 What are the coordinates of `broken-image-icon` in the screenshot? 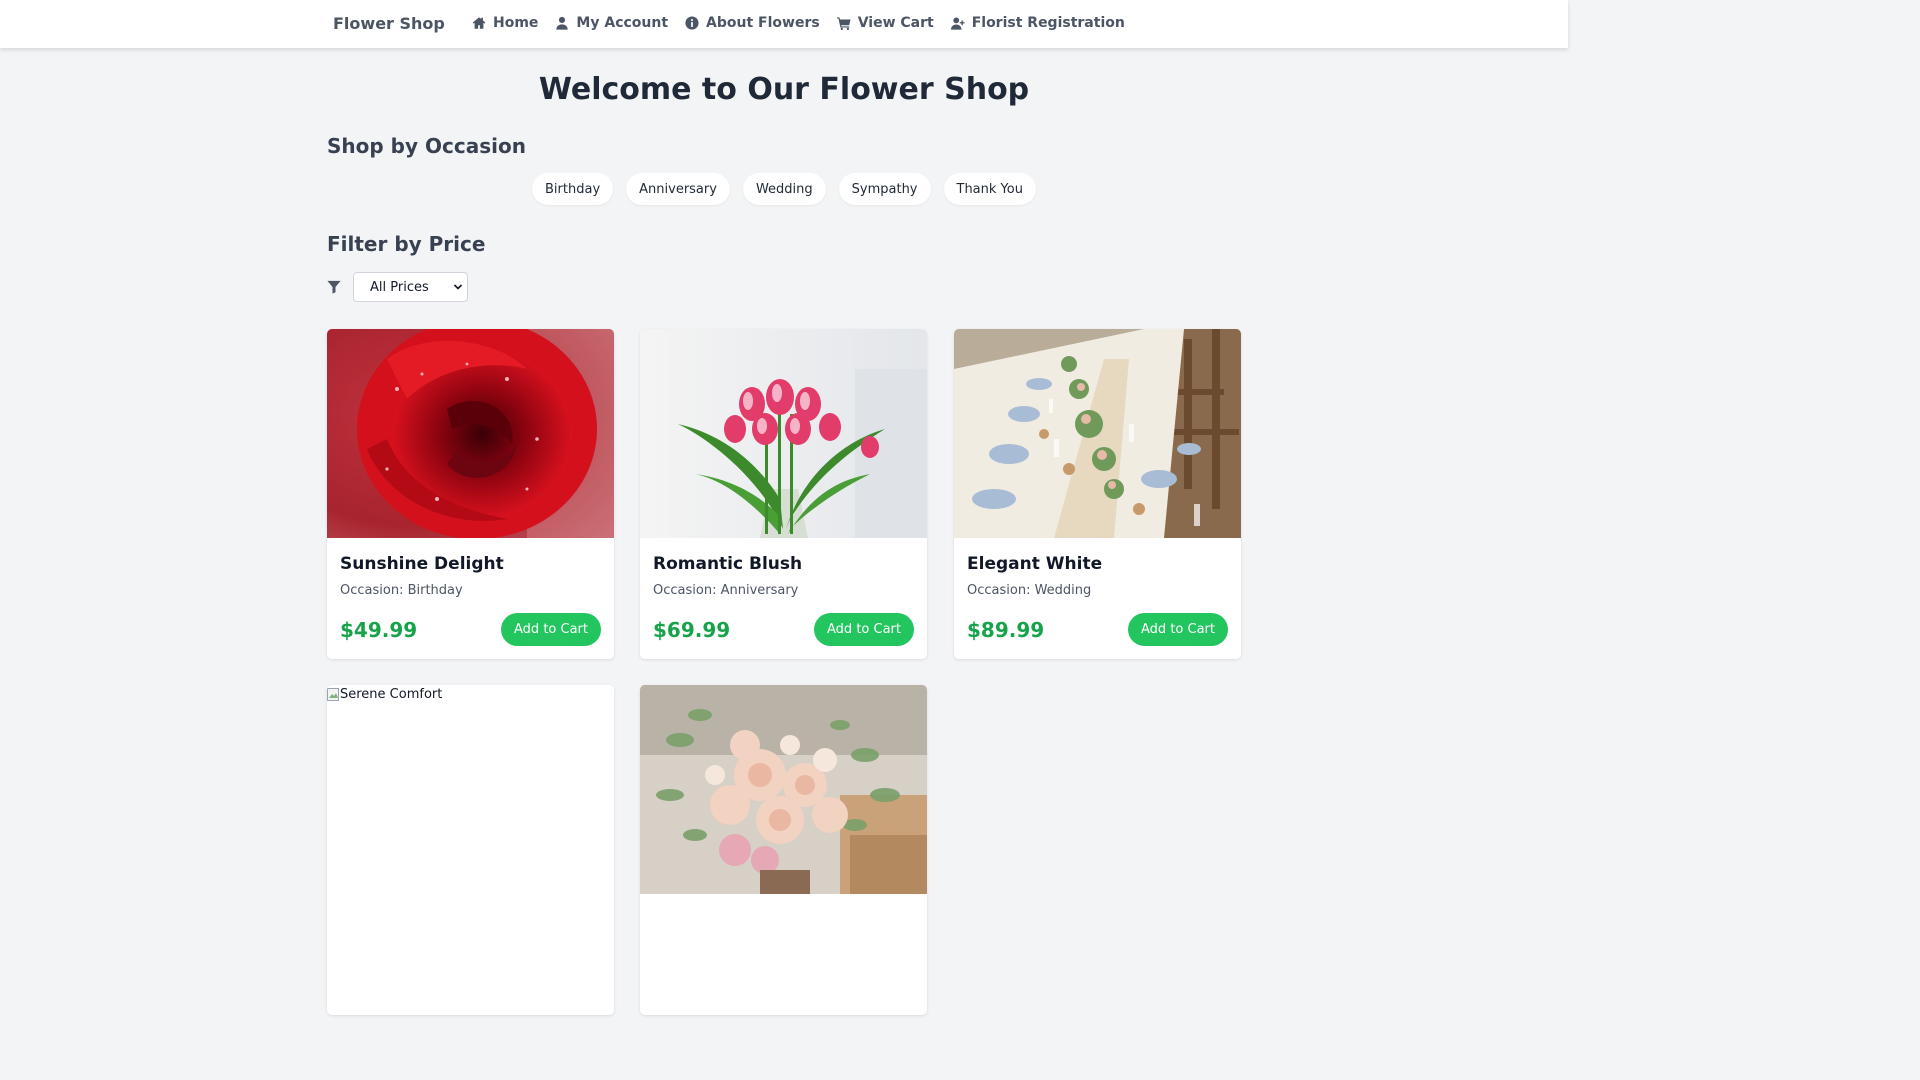 It's located at (333, 694).